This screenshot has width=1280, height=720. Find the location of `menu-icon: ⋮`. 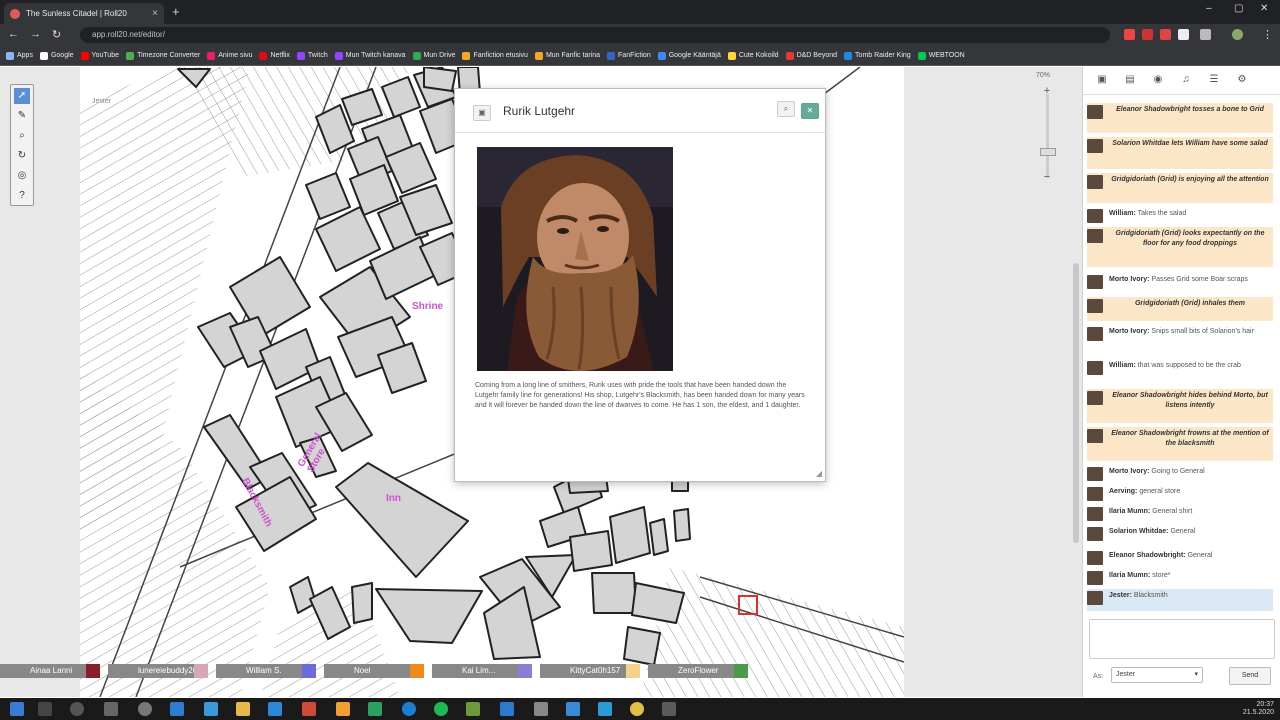

menu-icon: ⋮ is located at coordinates (1267, 34).